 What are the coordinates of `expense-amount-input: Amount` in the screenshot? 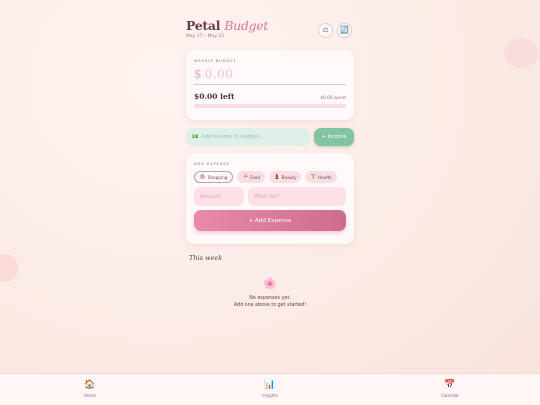 It's located at (219, 196).